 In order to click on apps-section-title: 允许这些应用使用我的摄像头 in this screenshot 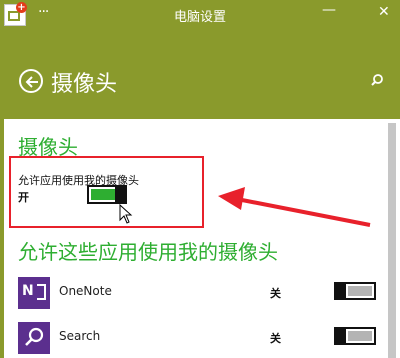, I will do `click(148, 252)`.